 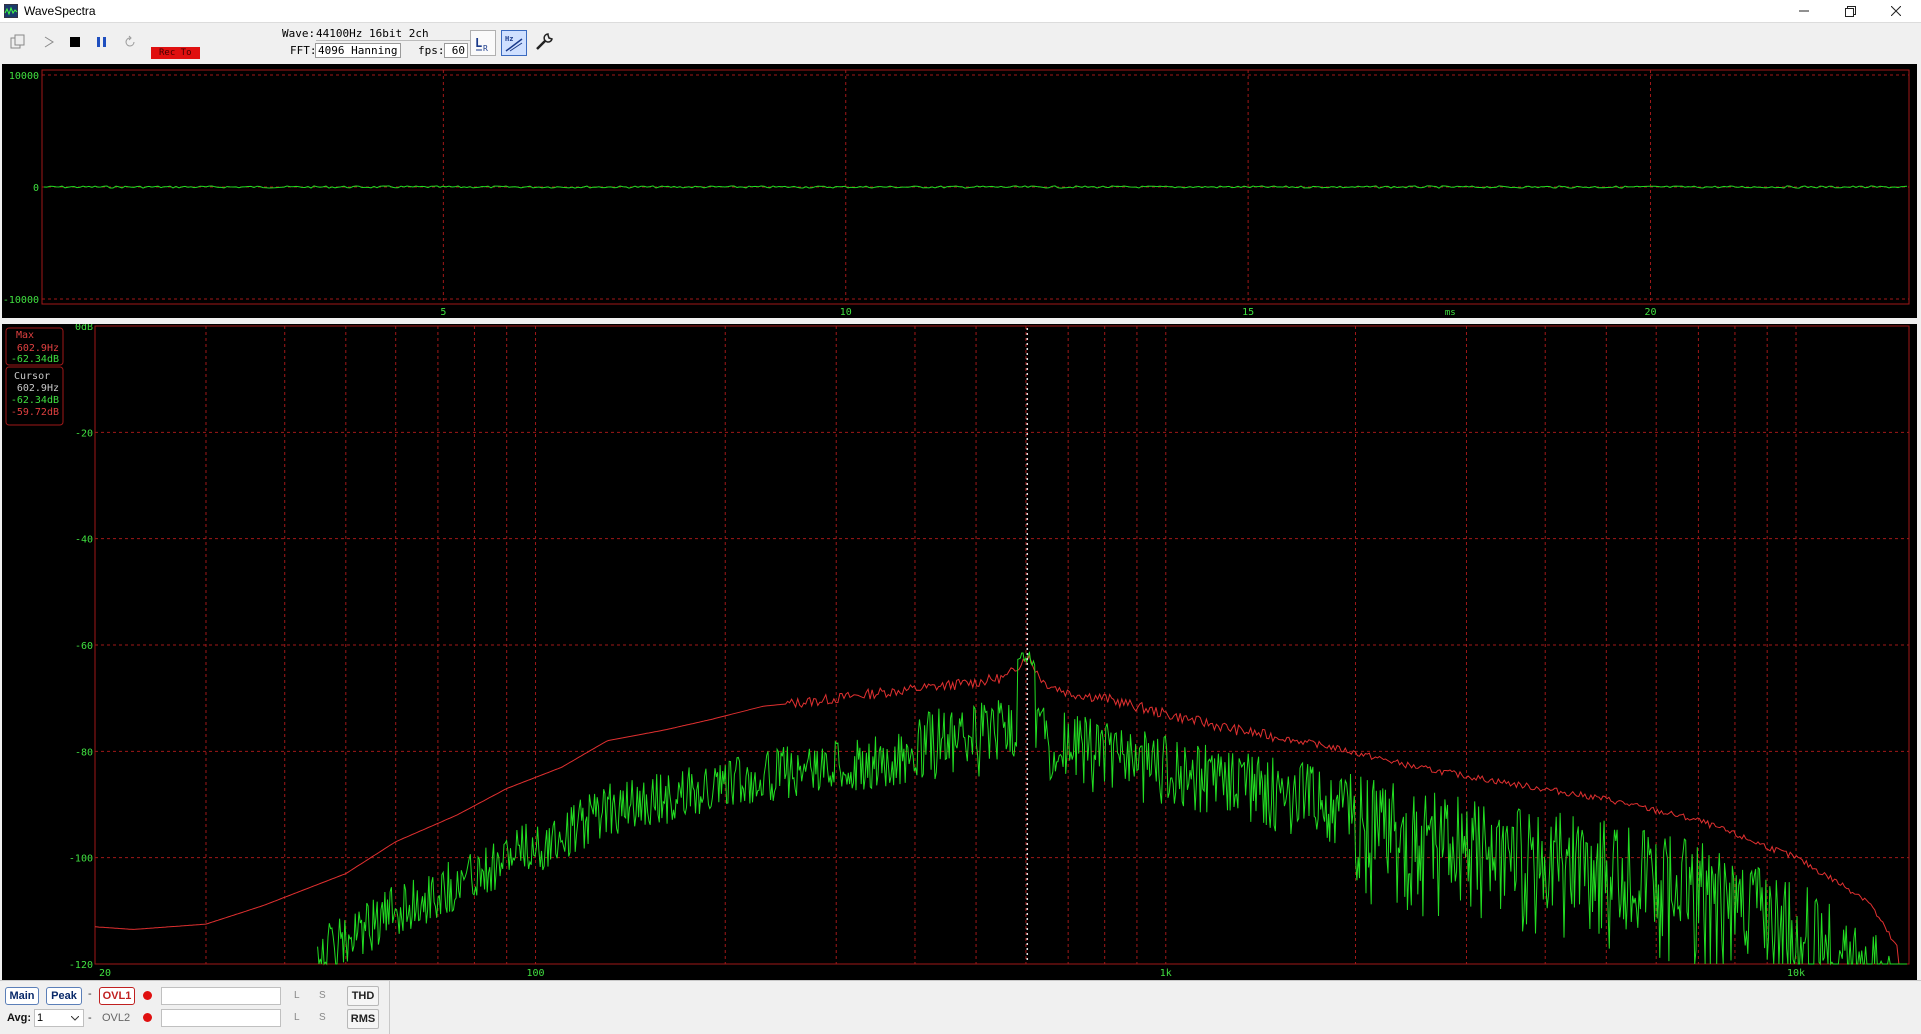 I want to click on avg-value: 1, so click(x=40, y=1018).